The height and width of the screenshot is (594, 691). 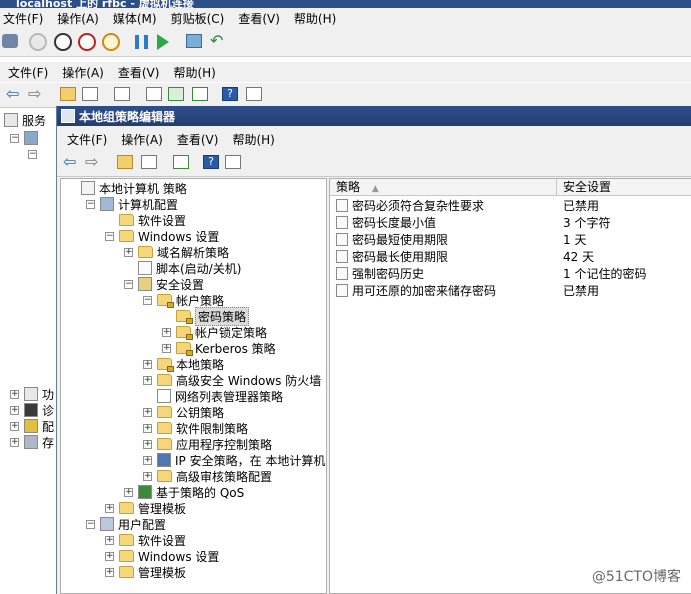 What do you see at coordinates (214, 332) in the screenshot?
I see `tree-item: + 帐户锁定策略` at bounding box center [214, 332].